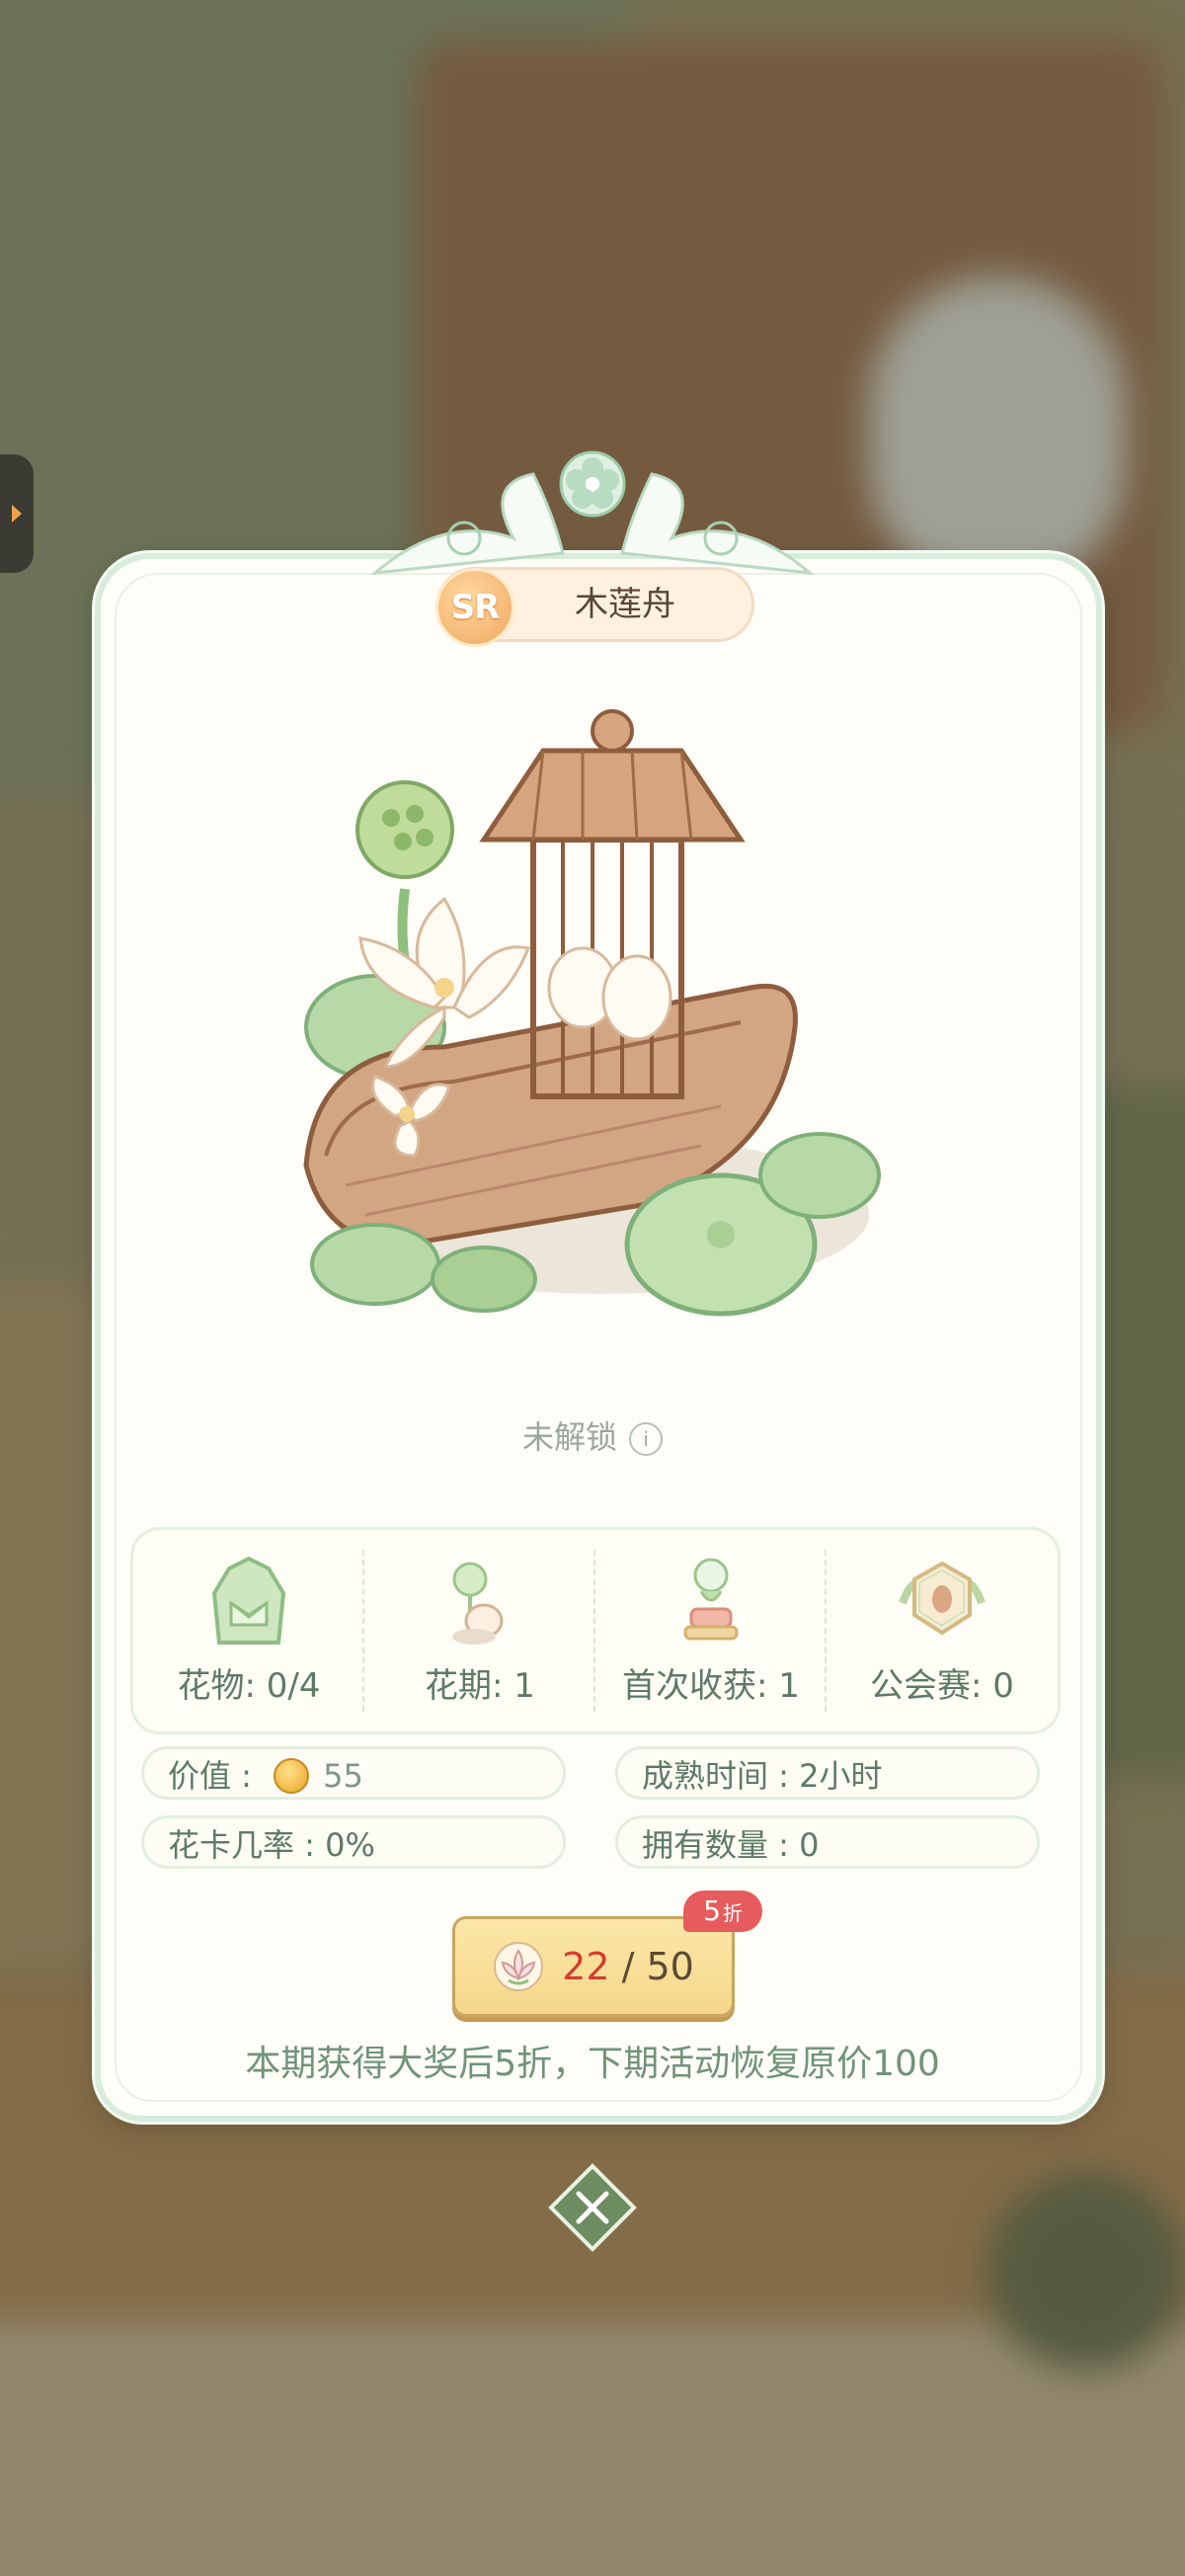  Describe the element at coordinates (343, 1776) in the screenshot. I see `value-amount: 55` at that location.